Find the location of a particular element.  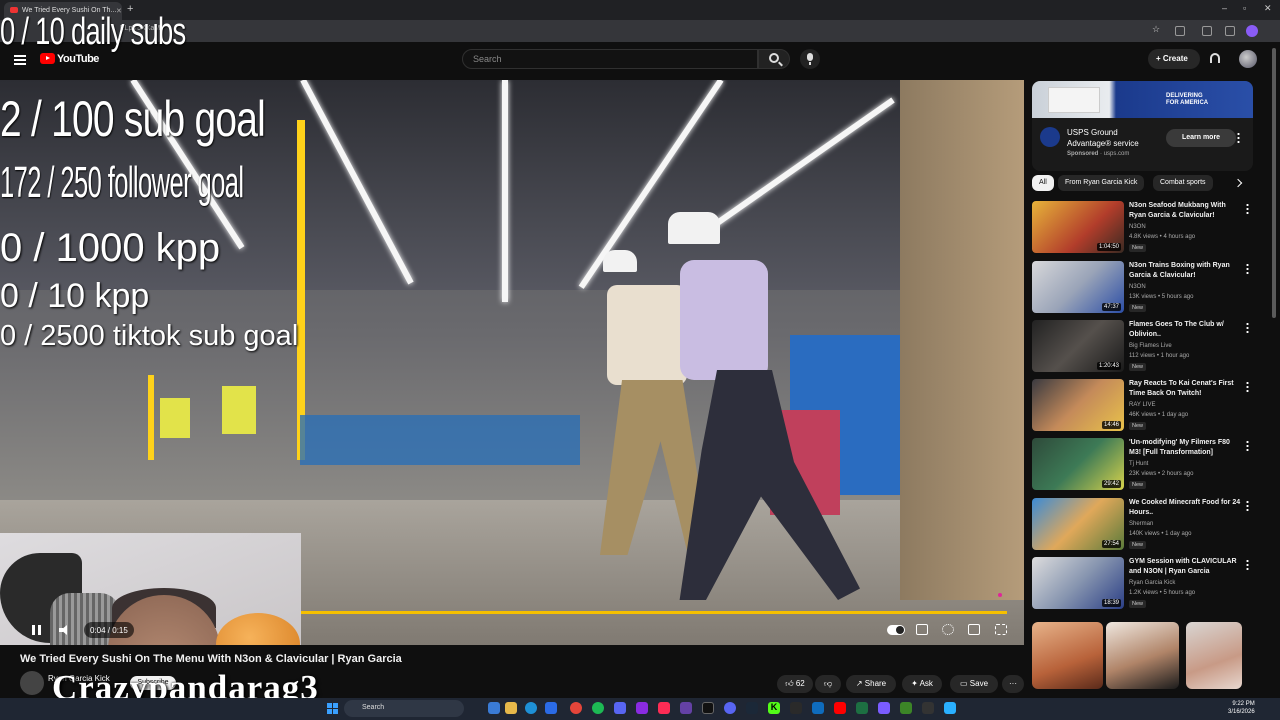

file-explorer-icon is located at coordinates (511, 708).